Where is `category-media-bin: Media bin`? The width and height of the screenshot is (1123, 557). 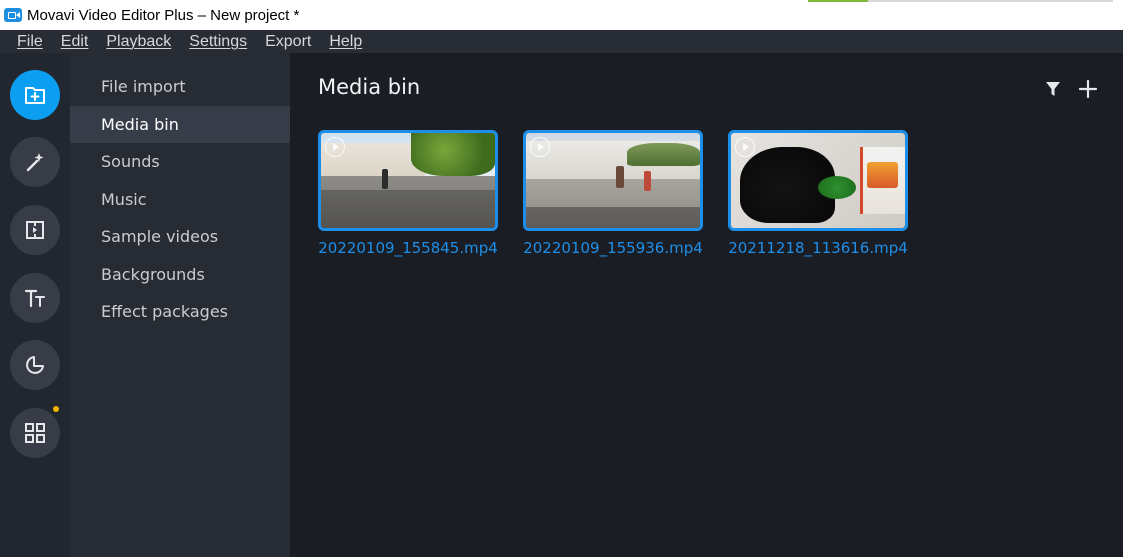
category-media-bin: Media bin is located at coordinates (180, 124).